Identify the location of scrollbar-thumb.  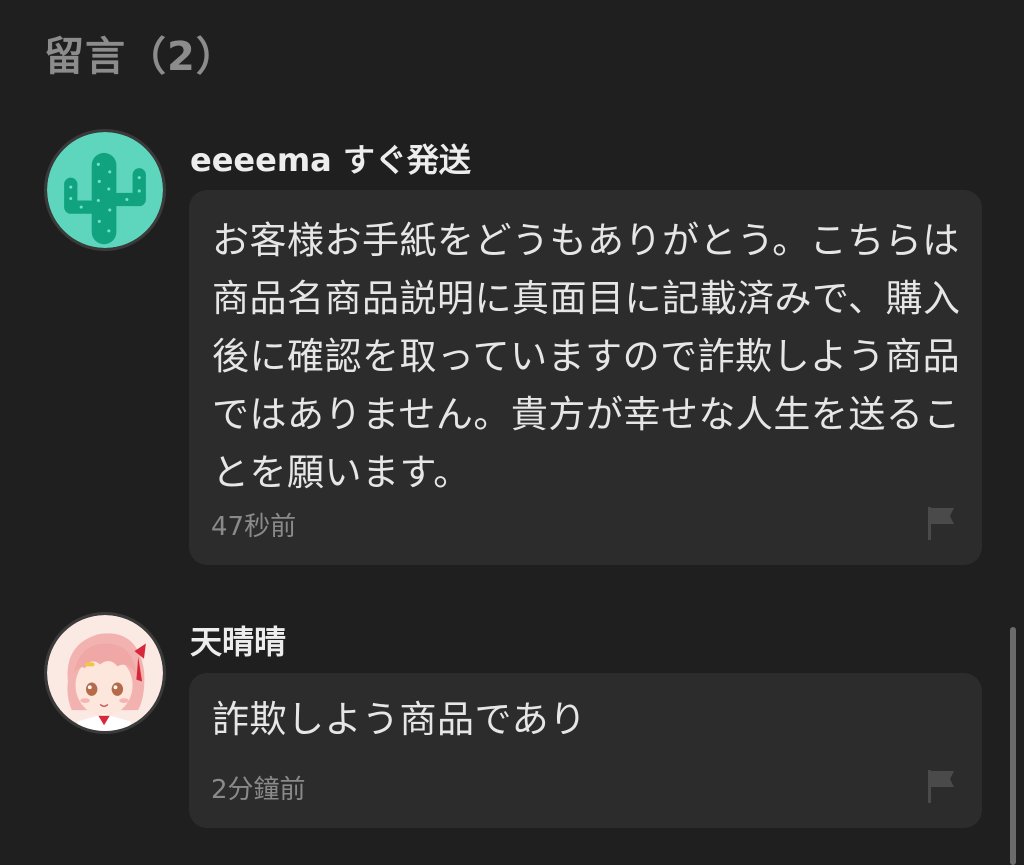
(1013, 746).